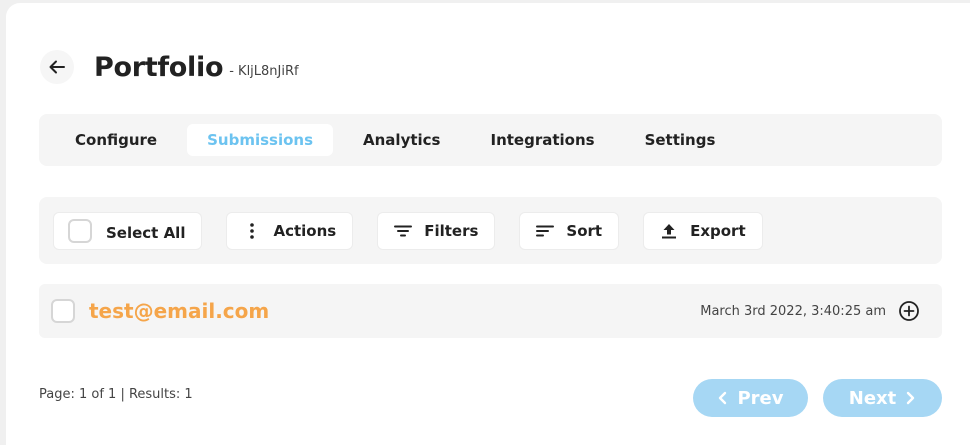 This screenshot has width=970, height=445. Describe the element at coordinates (146, 232) in the screenshot. I see `select-all-label: Select All` at that location.